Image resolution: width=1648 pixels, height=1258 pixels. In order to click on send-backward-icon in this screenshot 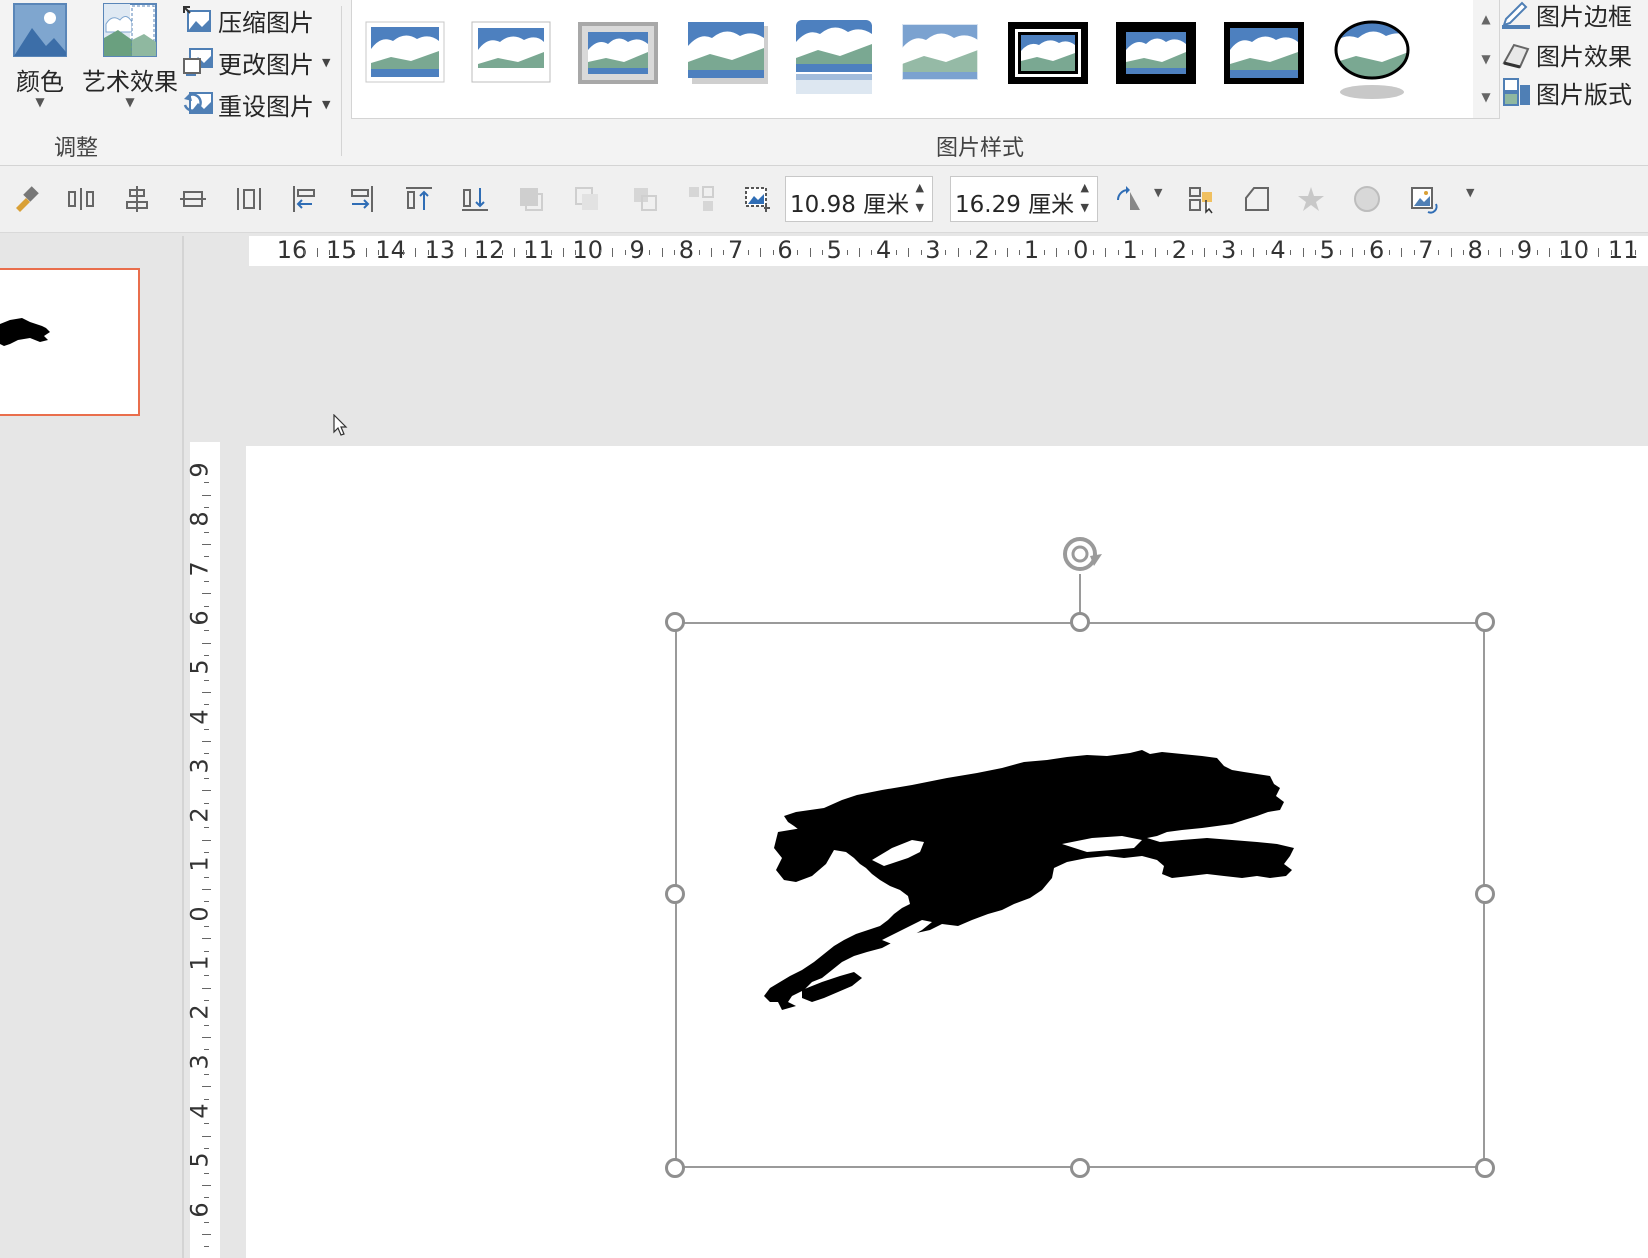, I will do `click(587, 199)`.